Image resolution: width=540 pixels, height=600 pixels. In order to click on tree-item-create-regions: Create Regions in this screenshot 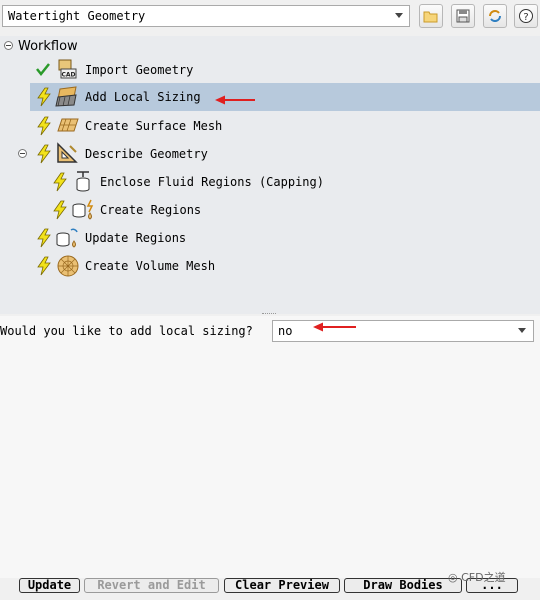, I will do `click(270, 210)`.